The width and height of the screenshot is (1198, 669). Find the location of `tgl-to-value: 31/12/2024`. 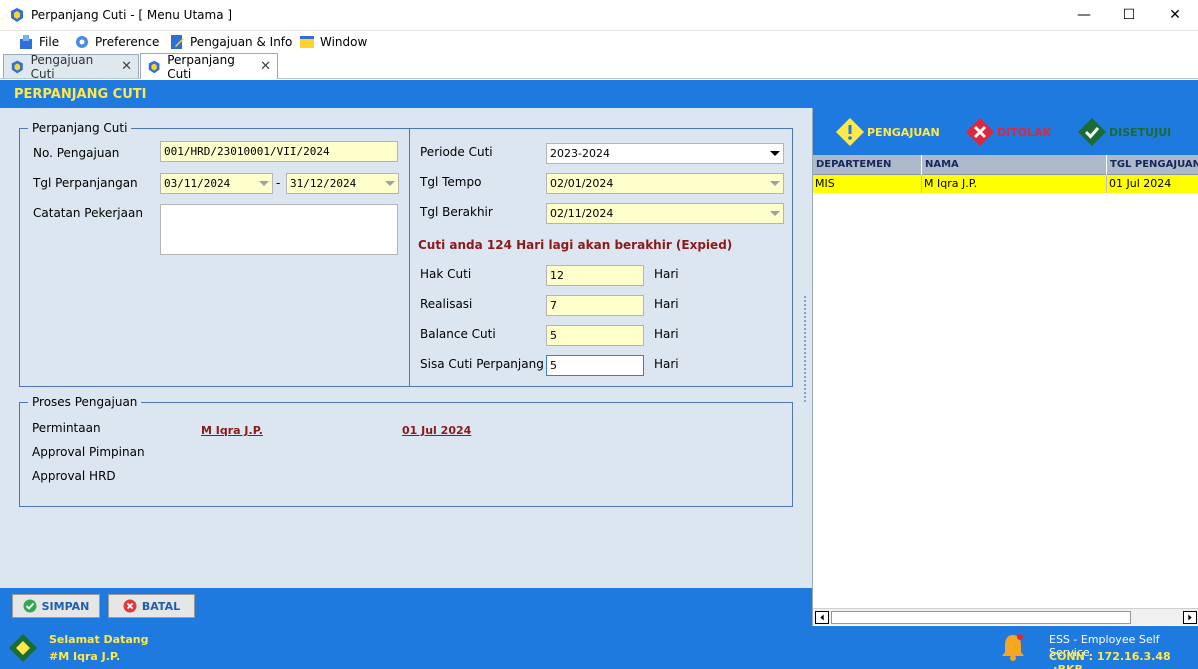

tgl-to-value: 31/12/2024 is located at coordinates (323, 183).